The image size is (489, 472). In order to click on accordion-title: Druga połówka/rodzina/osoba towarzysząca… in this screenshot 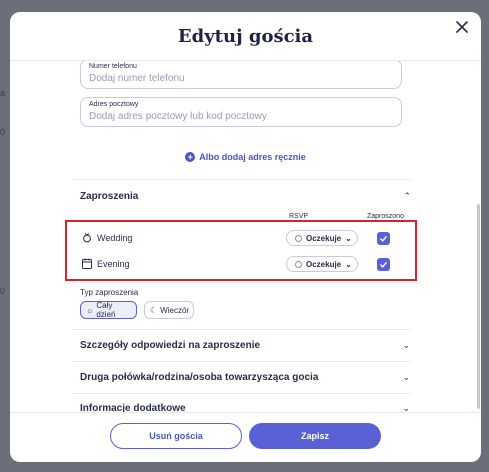, I will do `click(199, 377)`.